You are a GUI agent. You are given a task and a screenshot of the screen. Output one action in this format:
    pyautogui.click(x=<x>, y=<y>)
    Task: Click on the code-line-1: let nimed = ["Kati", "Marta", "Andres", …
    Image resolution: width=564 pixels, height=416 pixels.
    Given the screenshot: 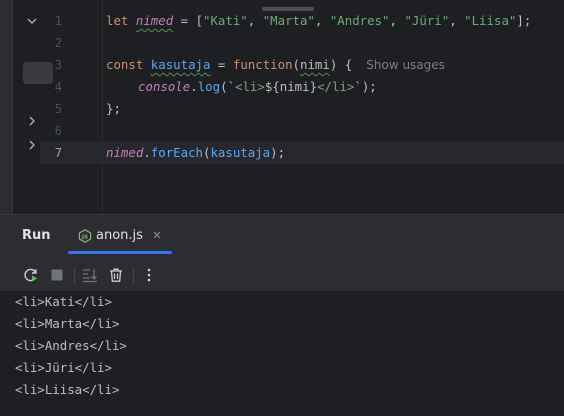 What is the action you would take?
    pyautogui.click(x=318, y=21)
    